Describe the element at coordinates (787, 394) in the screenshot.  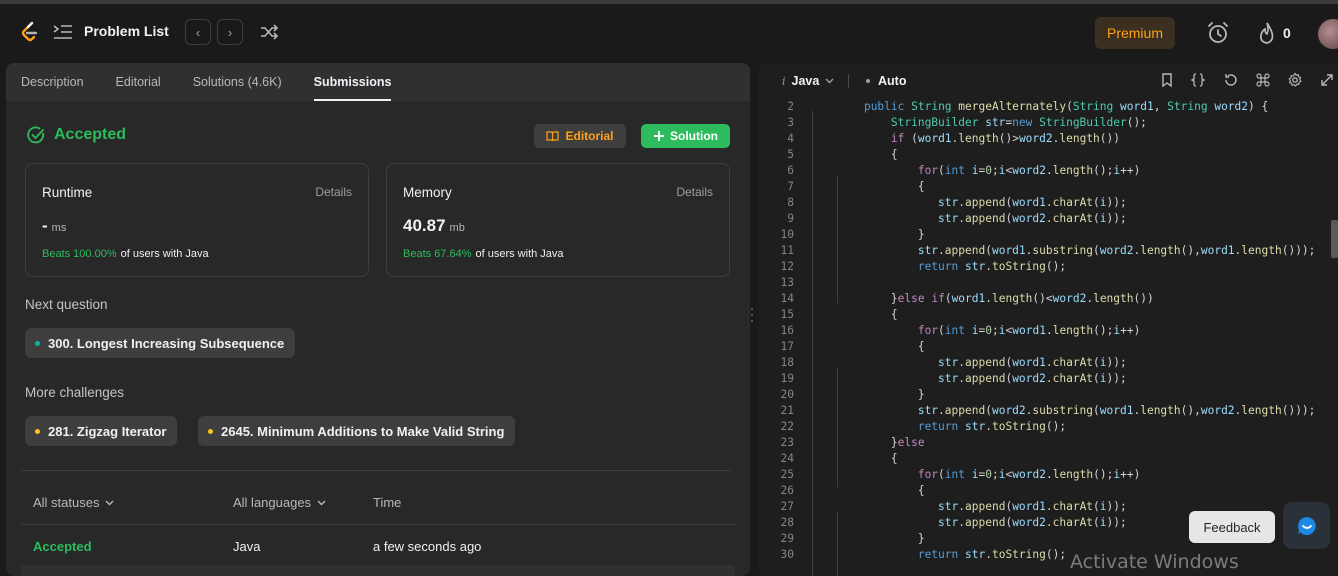
I see `line-number: 20` at that location.